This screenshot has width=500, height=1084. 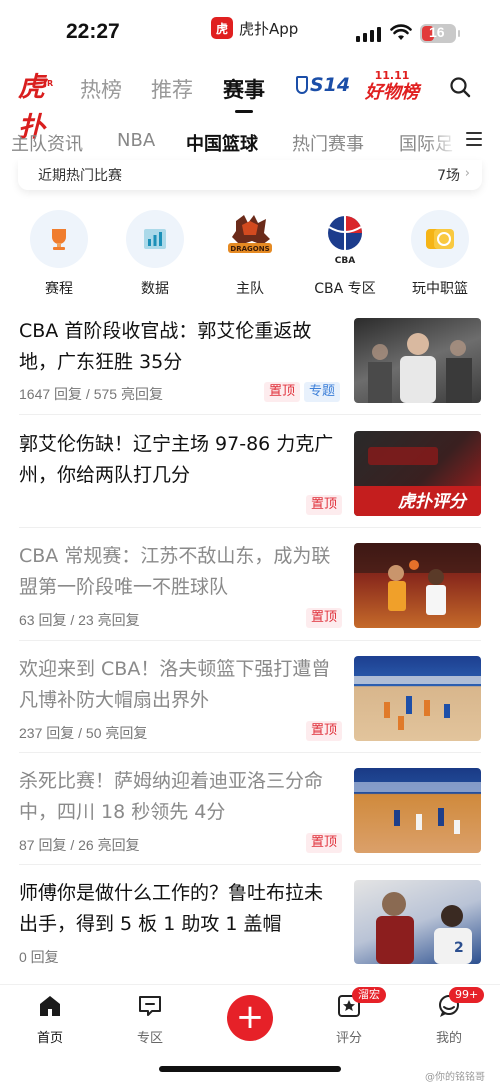 What do you see at coordinates (392, 92) in the screenshot?
I see `promo-label: 好物榜` at bounding box center [392, 92].